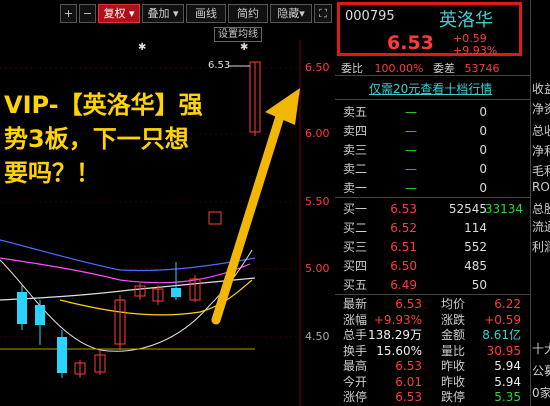 This screenshot has height=406, width=550. I want to click on bid-price: 6.51, so click(403, 247).